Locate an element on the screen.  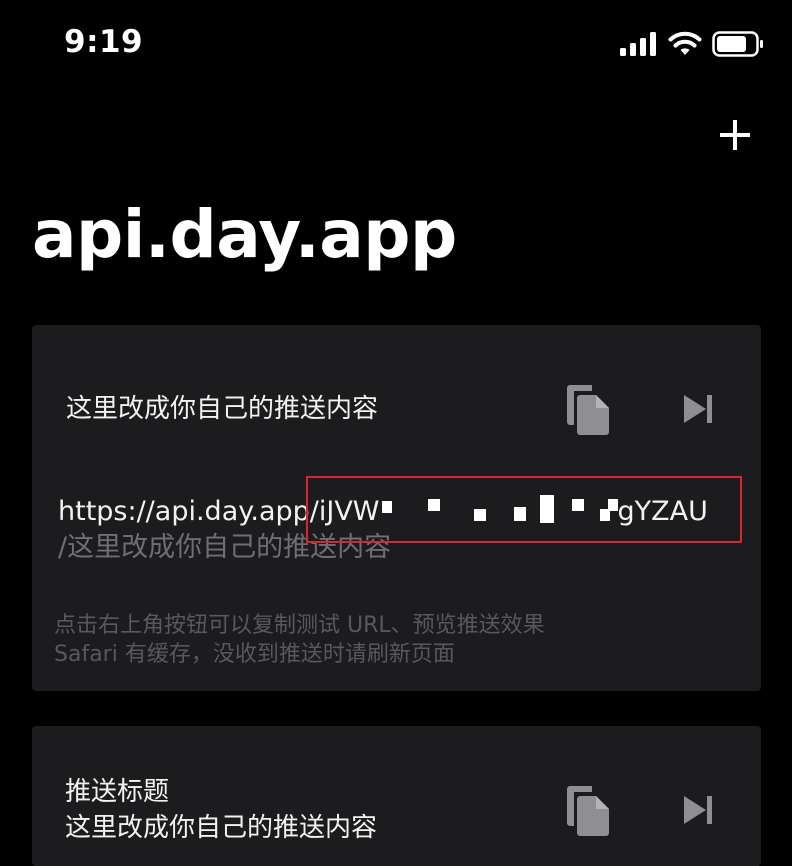
status-bar: 9:19 is located at coordinates (396, 45).